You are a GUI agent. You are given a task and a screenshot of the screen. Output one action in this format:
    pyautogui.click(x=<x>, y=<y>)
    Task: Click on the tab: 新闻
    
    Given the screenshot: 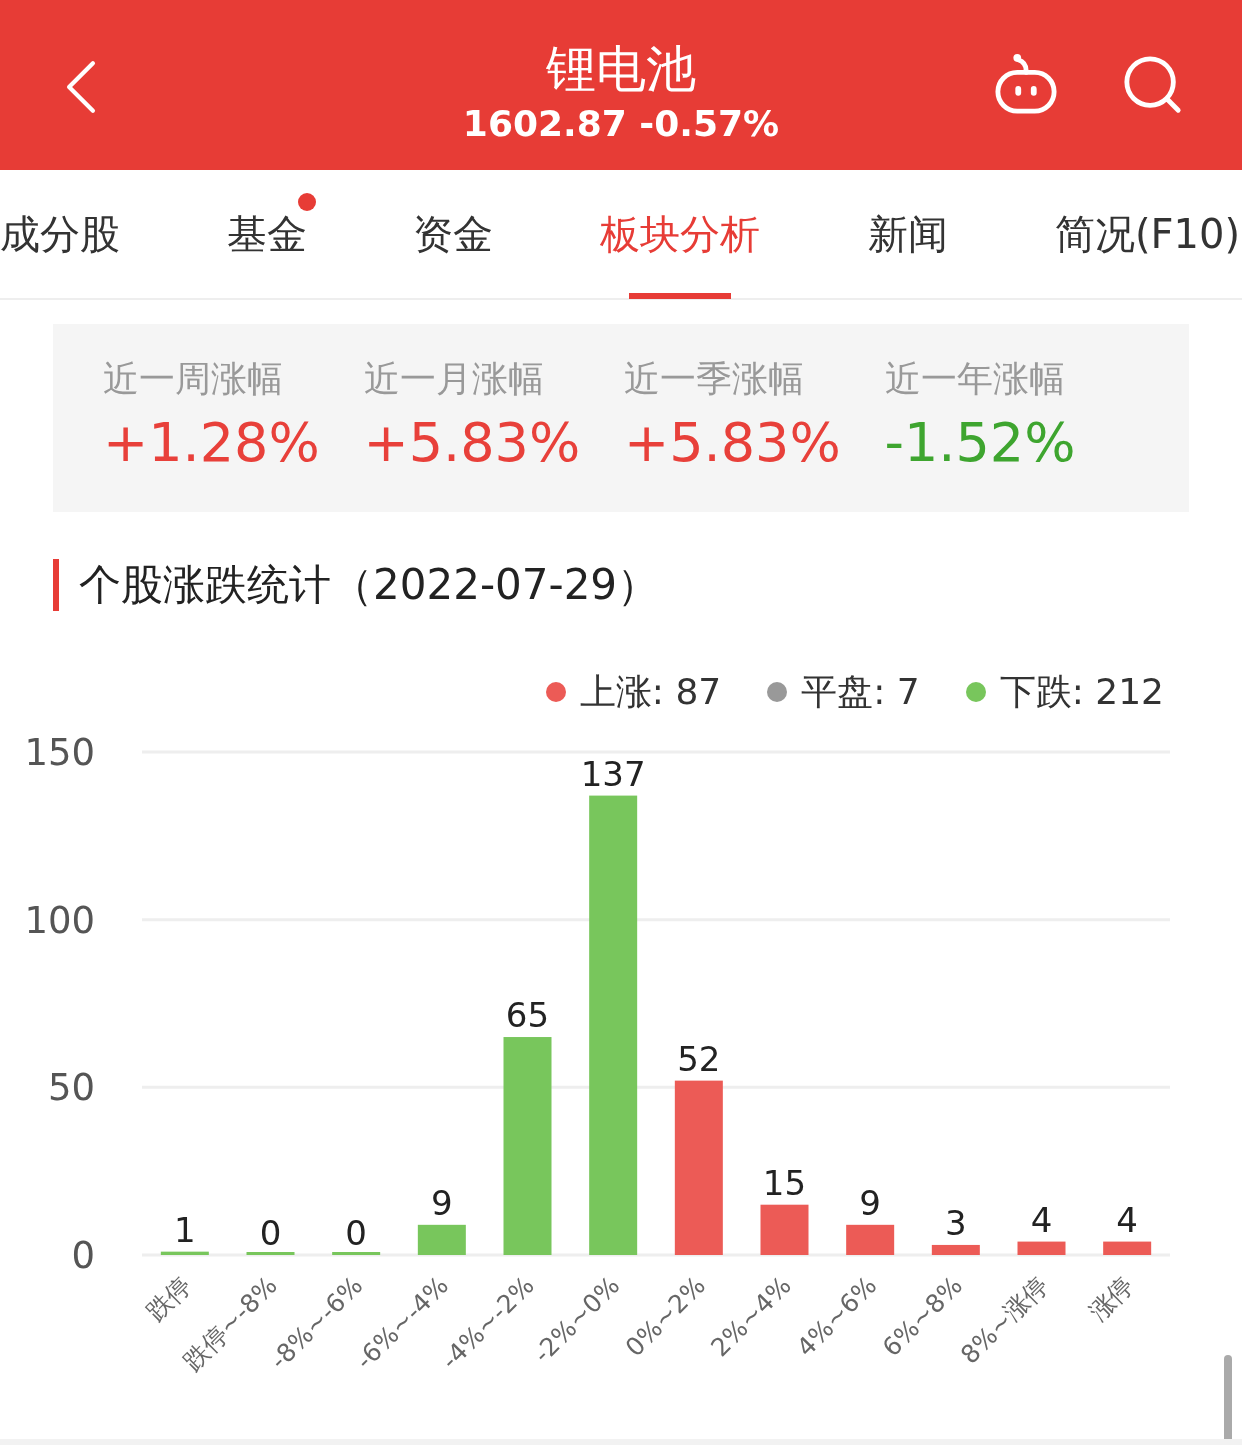 What is the action you would take?
    pyautogui.click(x=908, y=234)
    